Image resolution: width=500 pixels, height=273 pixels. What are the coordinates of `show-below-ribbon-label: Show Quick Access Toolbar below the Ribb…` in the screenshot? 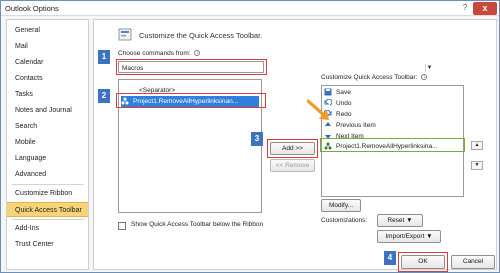 It's located at (197, 224).